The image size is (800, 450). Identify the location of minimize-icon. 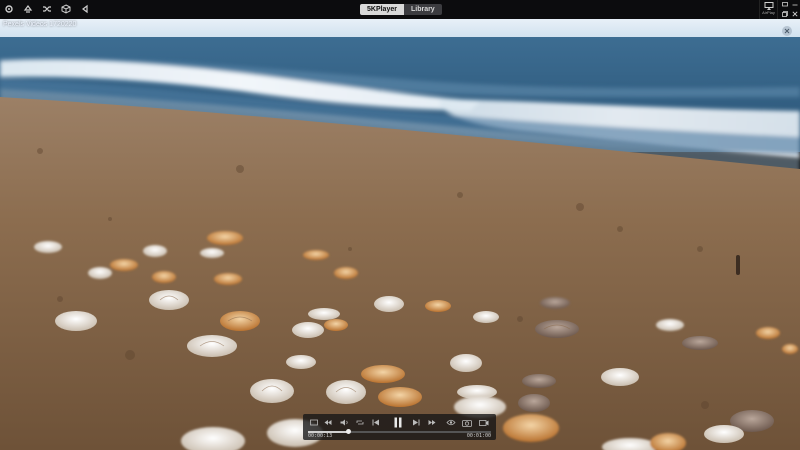
(795, 4).